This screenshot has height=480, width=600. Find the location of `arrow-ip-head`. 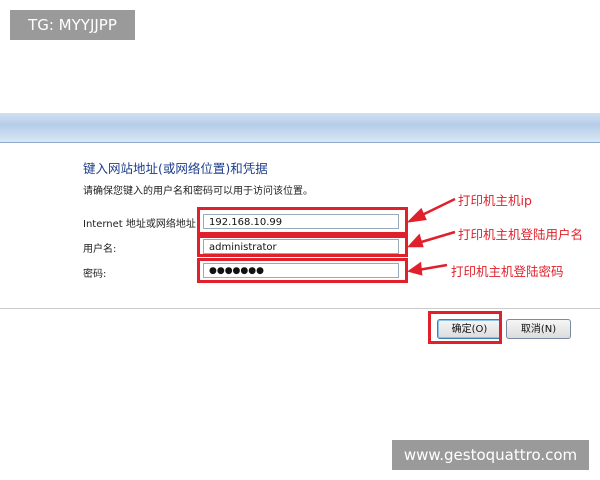

arrow-ip-head is located at coordinates (416, 215).